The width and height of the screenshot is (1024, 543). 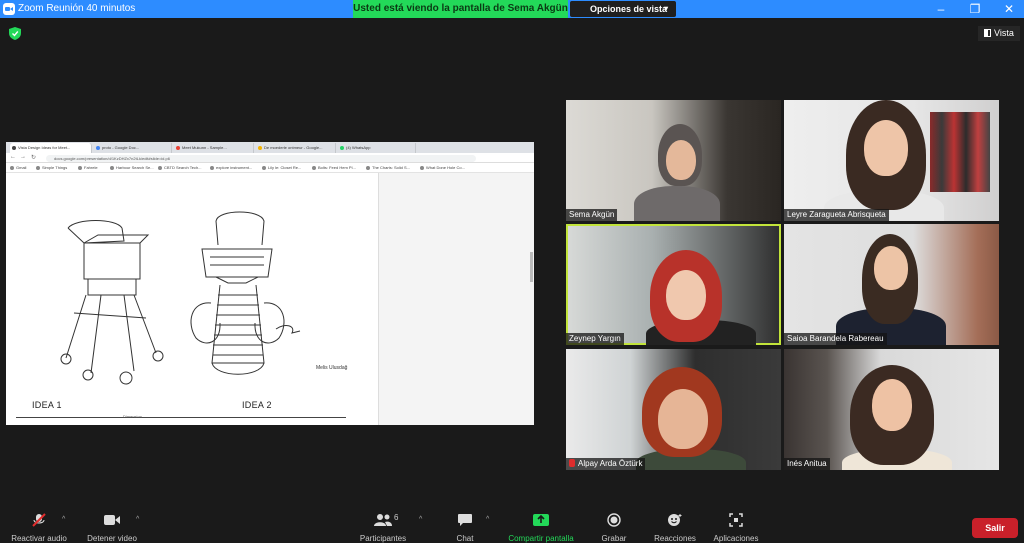 I want to click on participants-button: Participantes, so click(x=383, y=524).